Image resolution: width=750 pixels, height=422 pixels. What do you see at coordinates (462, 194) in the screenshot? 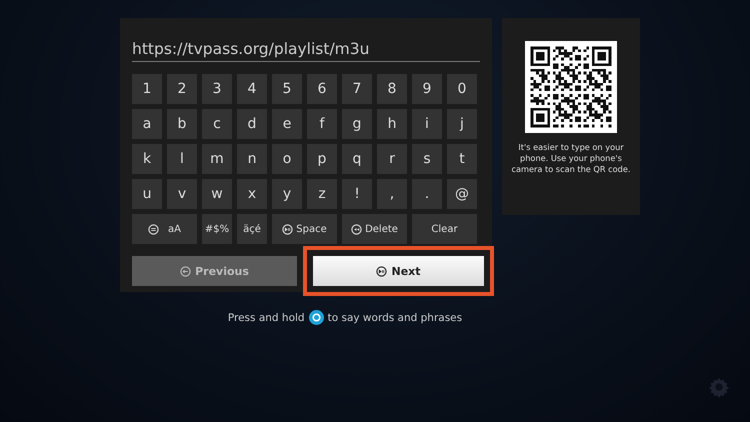
I see `keyboard-key: @` at bounding box center [462, 194].